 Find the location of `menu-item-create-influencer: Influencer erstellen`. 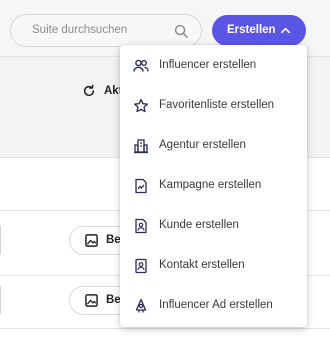

menu-item-create-influencer: Influencer erstellen is located at coordinates (213, 66).